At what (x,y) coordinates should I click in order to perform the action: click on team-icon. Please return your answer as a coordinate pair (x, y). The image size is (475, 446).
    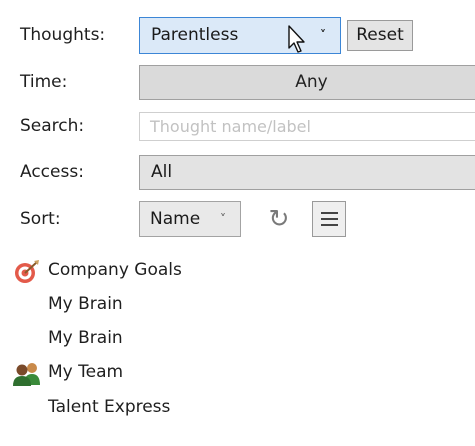
    Looking at the image, I should click on (26, 374).